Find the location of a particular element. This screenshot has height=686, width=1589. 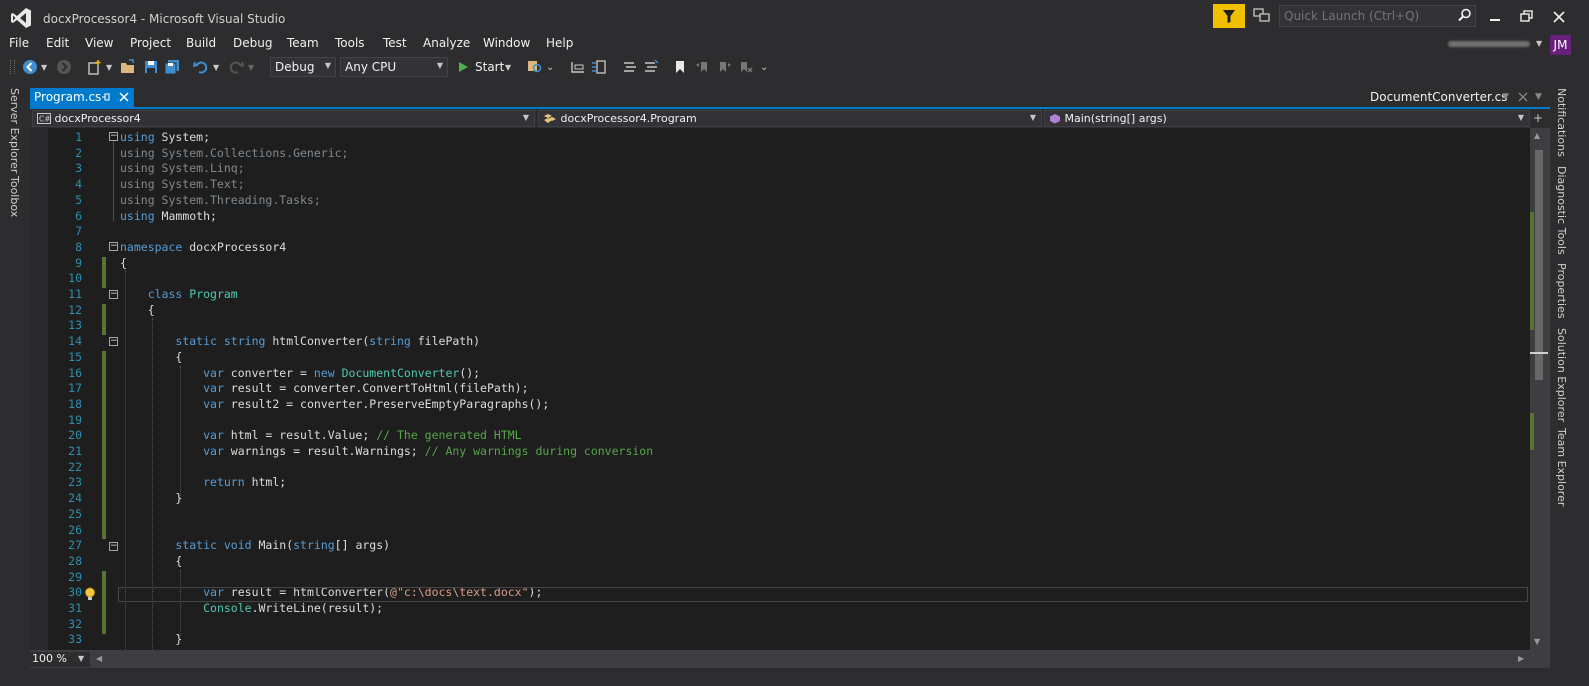

redo-dropdown-icon: ▼ is located at coordinates (251, 67).